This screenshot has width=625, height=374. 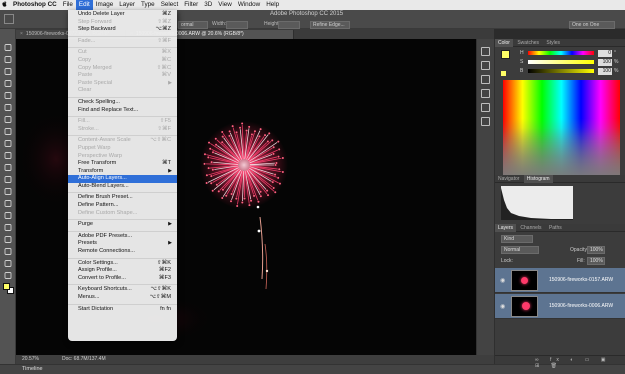 What do you see at coordinates (8, 167) in the screenshot?
I see `eraser-tool-icon` at bounding box center [8, 167].